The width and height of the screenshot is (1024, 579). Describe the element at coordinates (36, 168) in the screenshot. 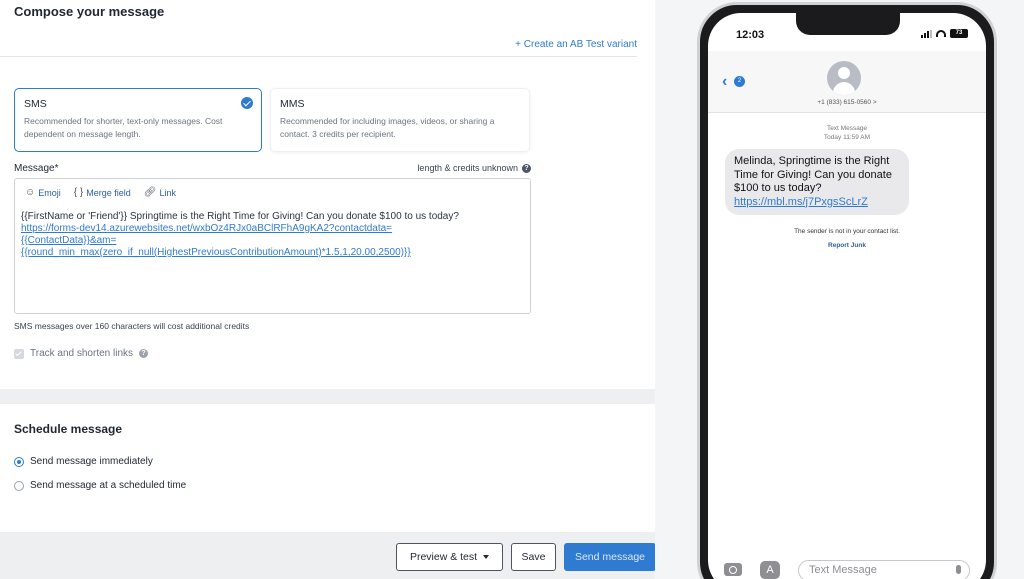

I see `message-label: Message*` at that location.